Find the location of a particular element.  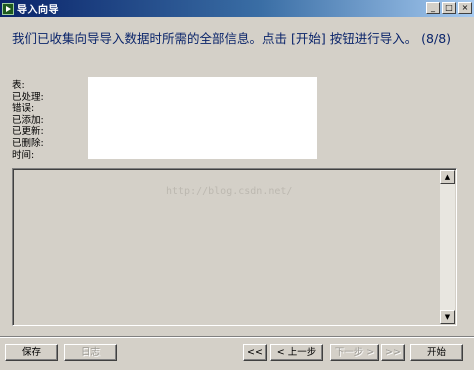

scroll-down-icon: ▼ is located at coordinates (447, 317).